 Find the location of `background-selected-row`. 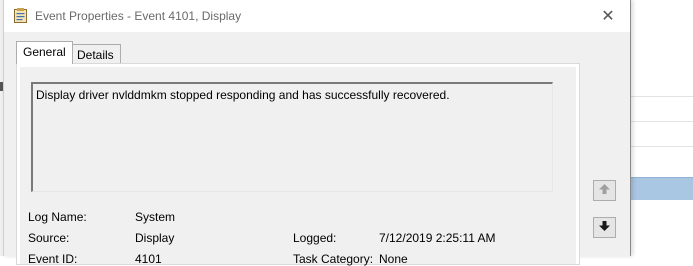

background-selected-row is located at coordinates (661, 188).